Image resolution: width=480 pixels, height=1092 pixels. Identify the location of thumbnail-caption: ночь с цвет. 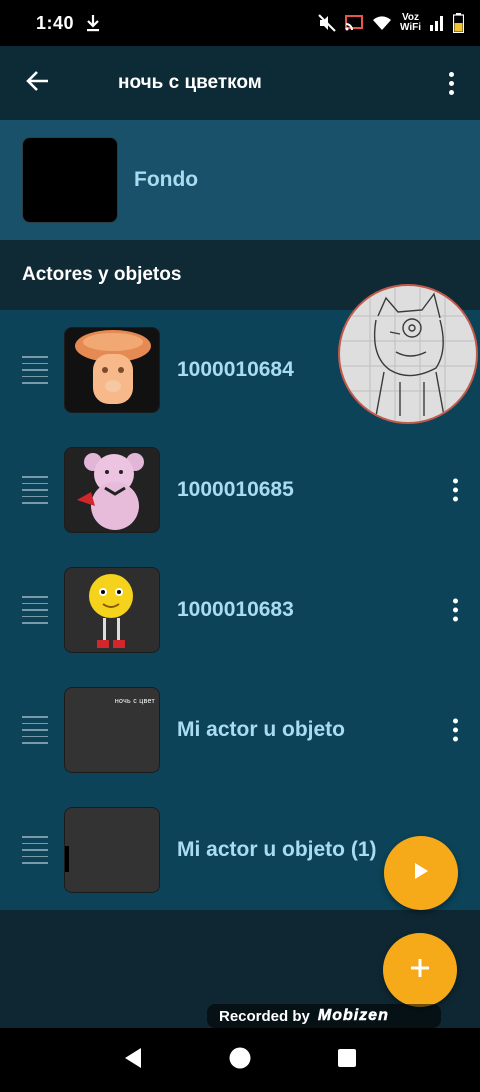
(134, 701).